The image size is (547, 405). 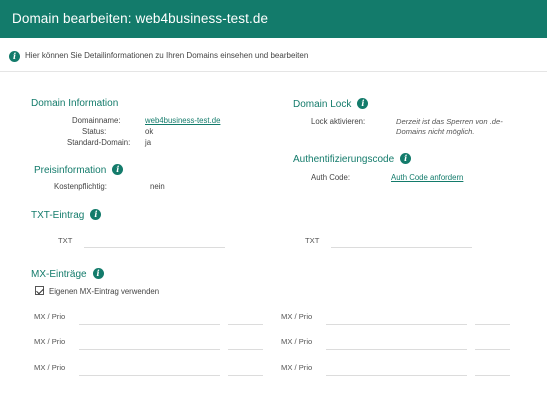 I want to click on domain-lock-title: Domain Lock i, so click(x=331, y=104).